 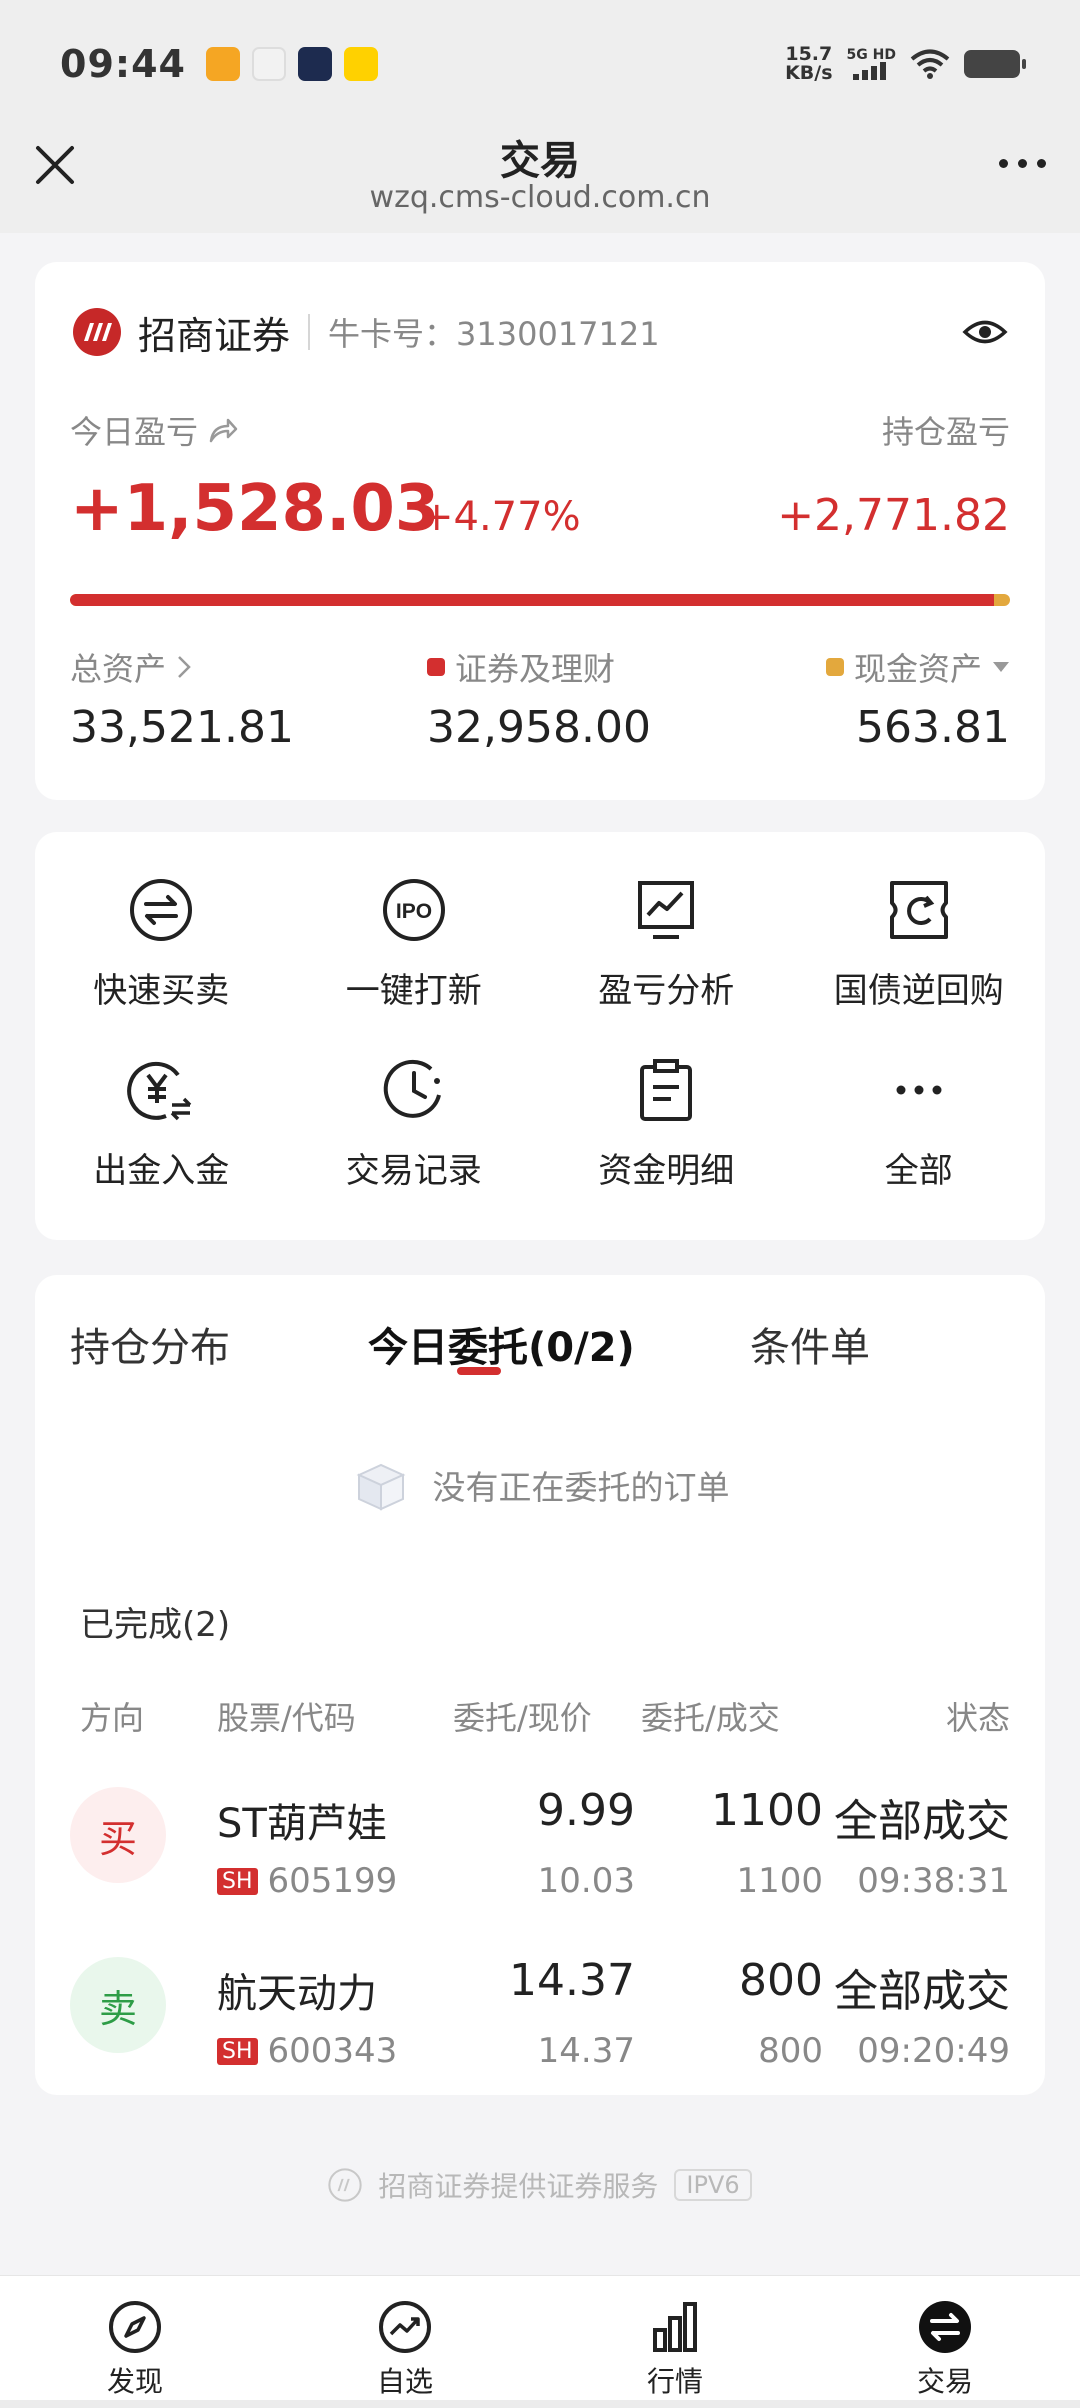 What do you see at coordinates (767, 1810) in the screenshot?
I see `order-quantity: 1100` at bounding box center [767, 1810].